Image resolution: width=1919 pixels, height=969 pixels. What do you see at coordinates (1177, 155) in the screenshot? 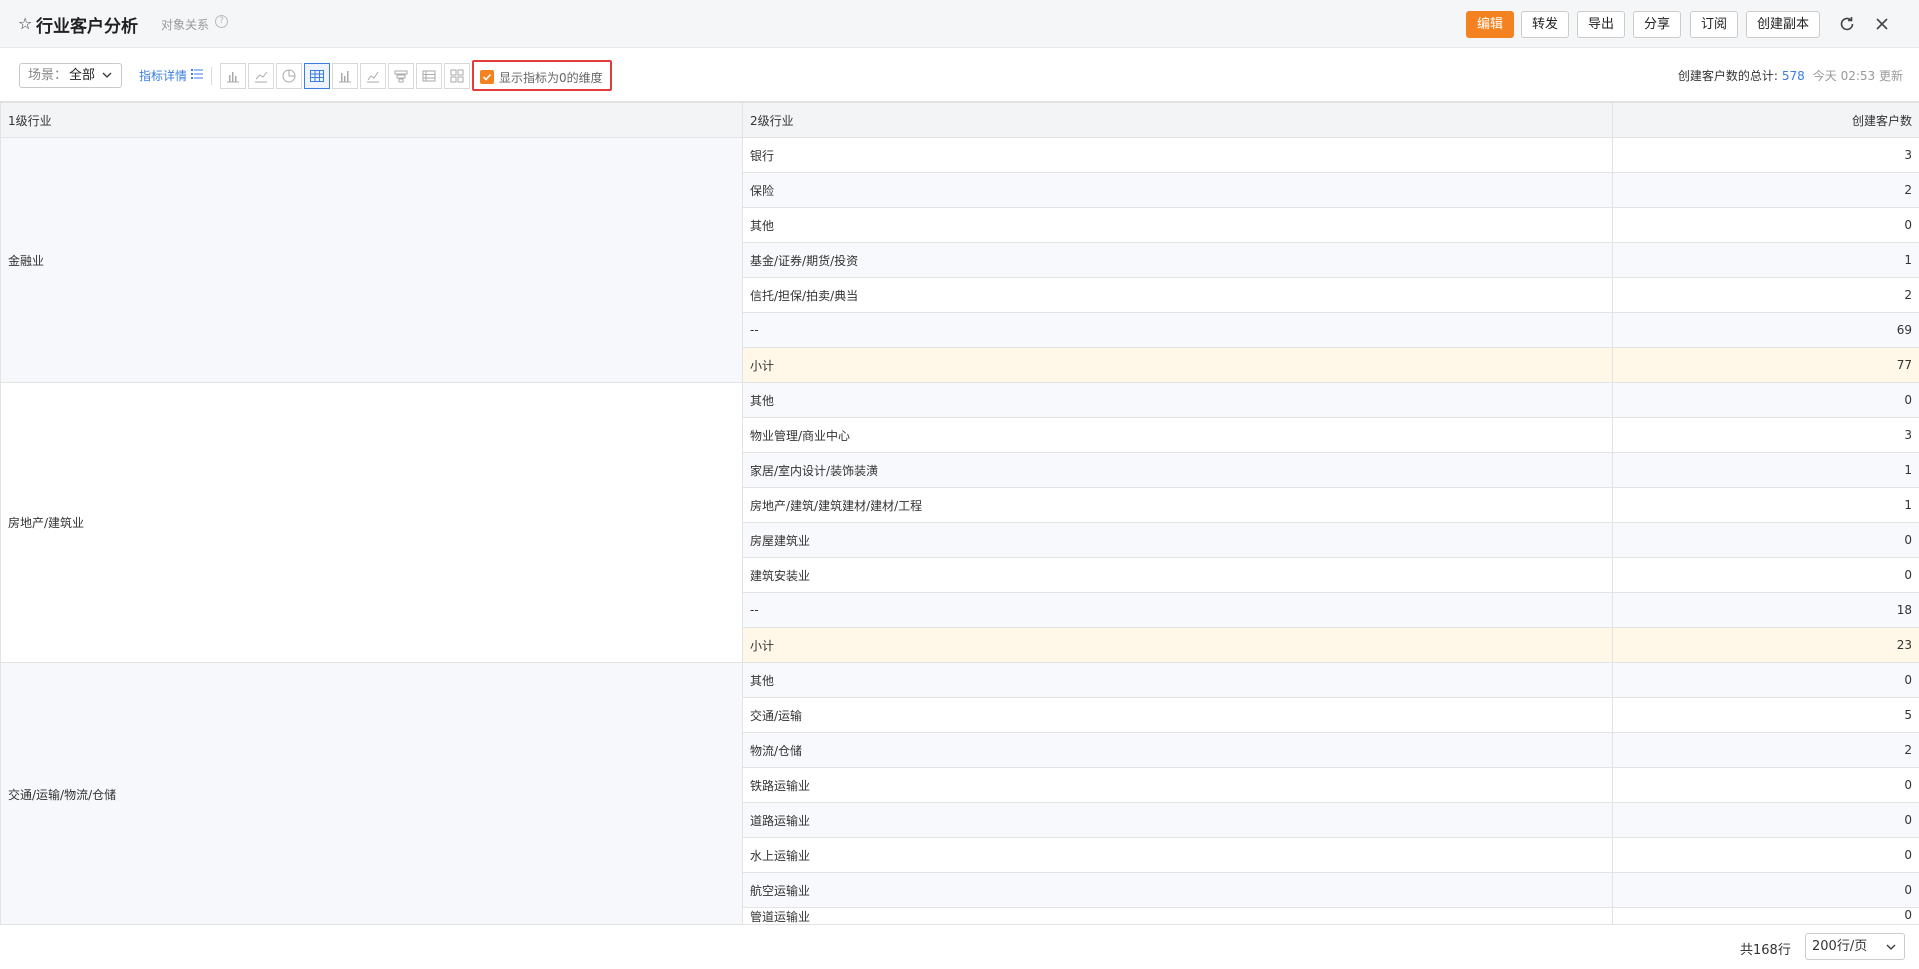
I see `level2-industry-cell: 银行` at bounding box center [1177, 155].